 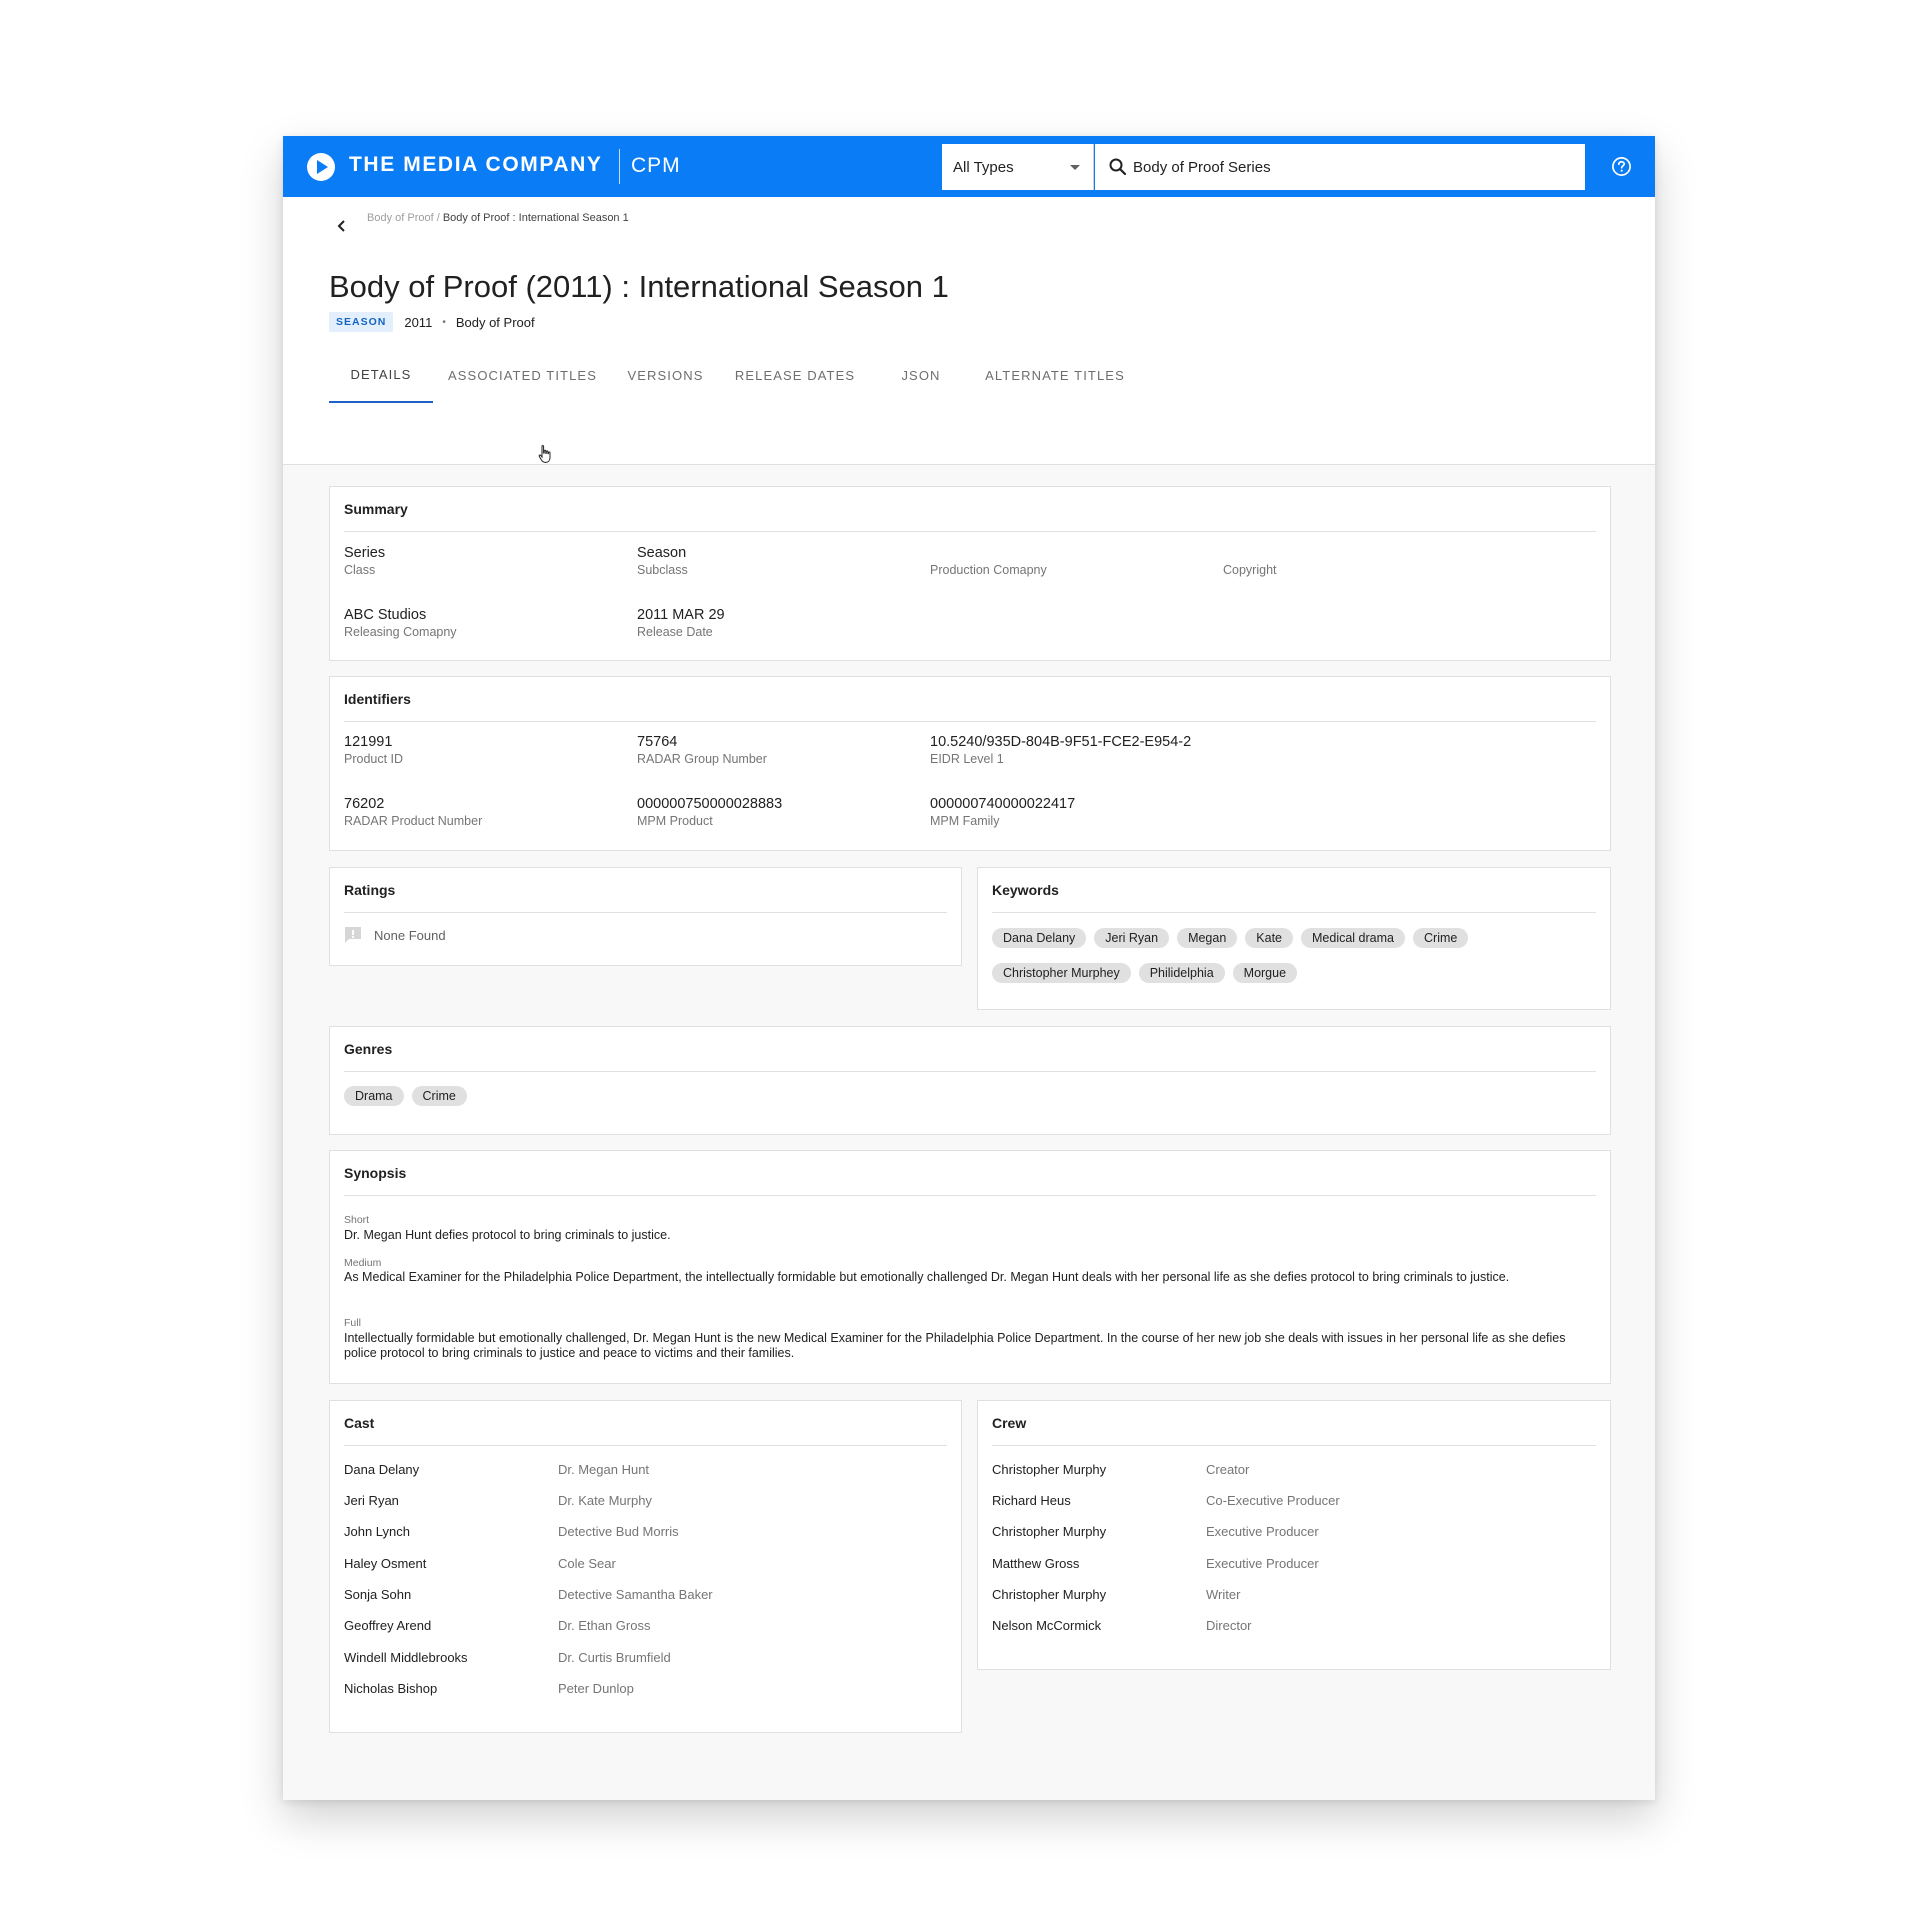 What do you see at coordinates (413, 821) in the screenshot?
I see `field-label: RADAR Product Number` at bounding box center [413, 821].